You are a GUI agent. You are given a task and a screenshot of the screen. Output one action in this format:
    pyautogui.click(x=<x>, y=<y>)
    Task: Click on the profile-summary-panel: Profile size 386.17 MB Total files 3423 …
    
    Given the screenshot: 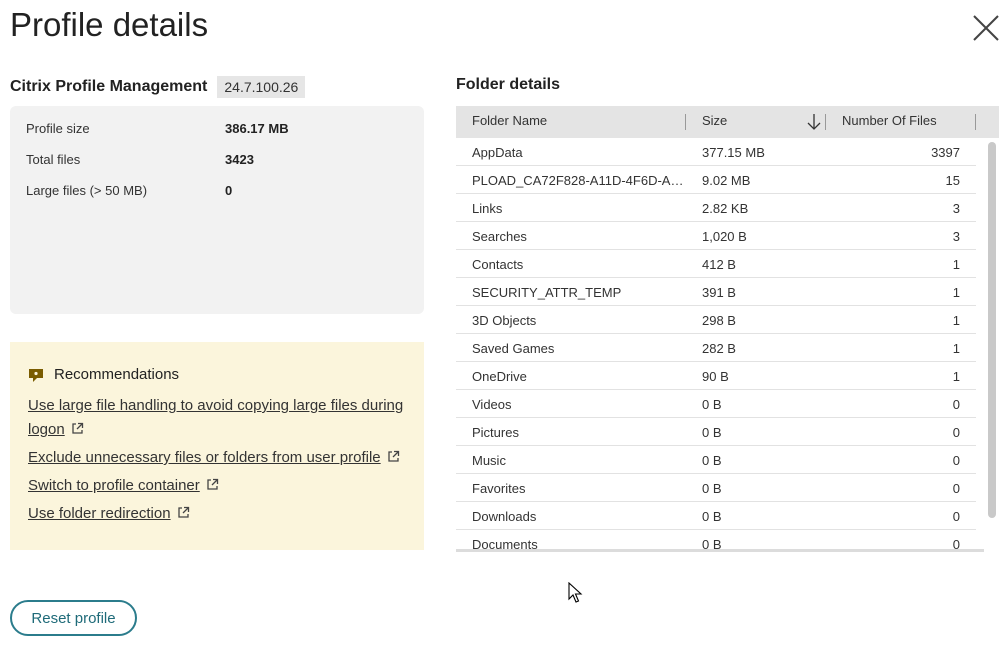 What is the action you would take?
    pyautogui.click(x=217, y=210)
    